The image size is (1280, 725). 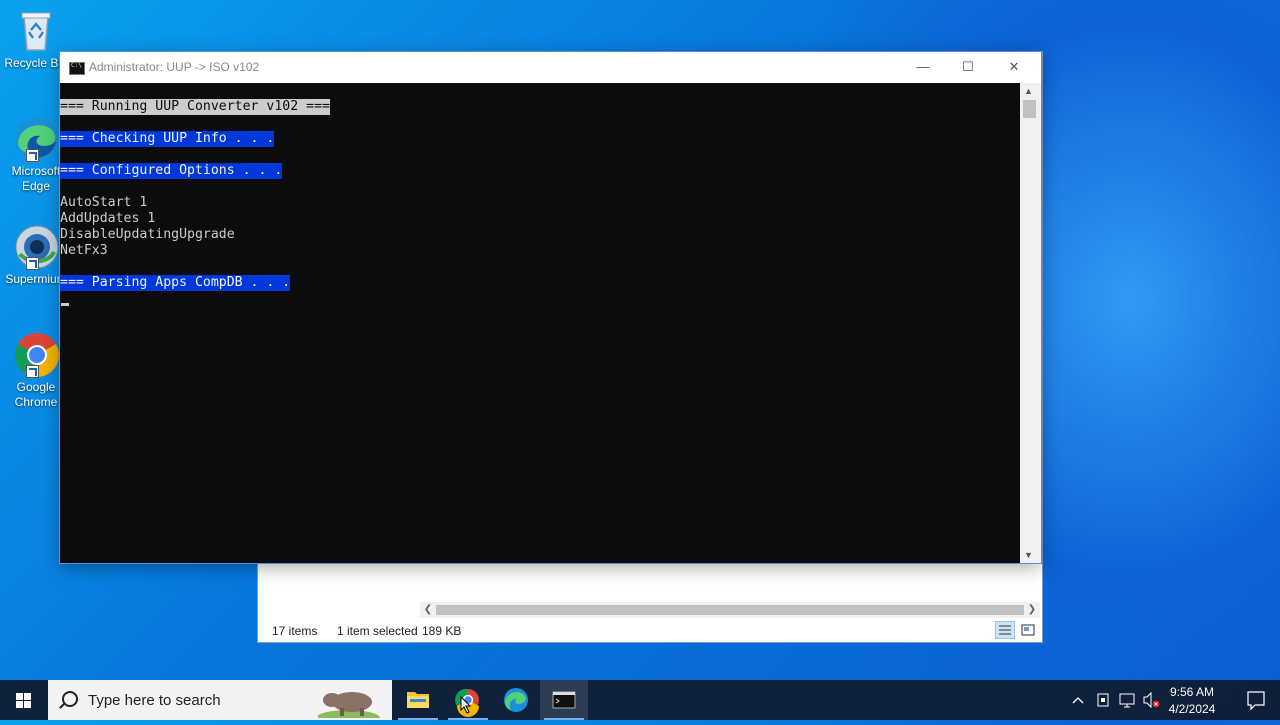 I want to click on search-box: Type here to search, so click(x=220, y=700).